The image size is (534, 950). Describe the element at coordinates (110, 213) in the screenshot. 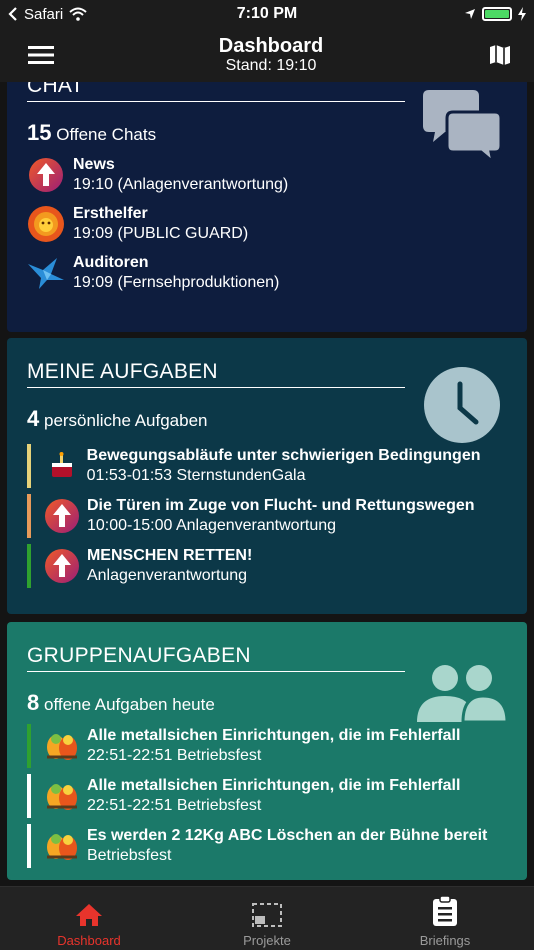

I see `chat-item-title: Ersthelfer` at that location.